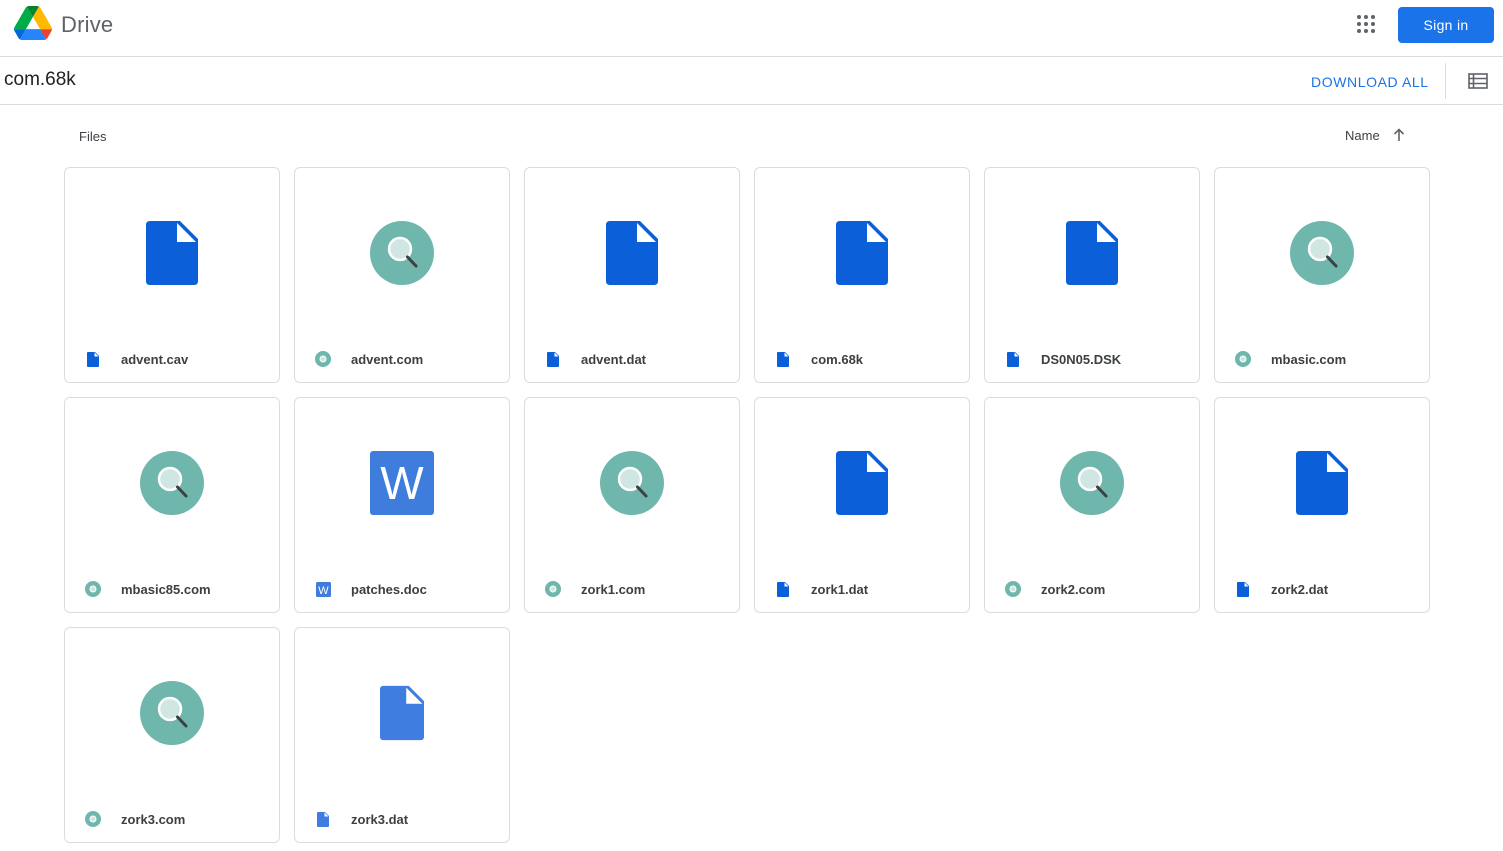 The image size is (1503, 851). What do you see at coordinates (389, 589) in the screenshot?
I see `file-name: patches.doc` at bounding box center [389, 589].